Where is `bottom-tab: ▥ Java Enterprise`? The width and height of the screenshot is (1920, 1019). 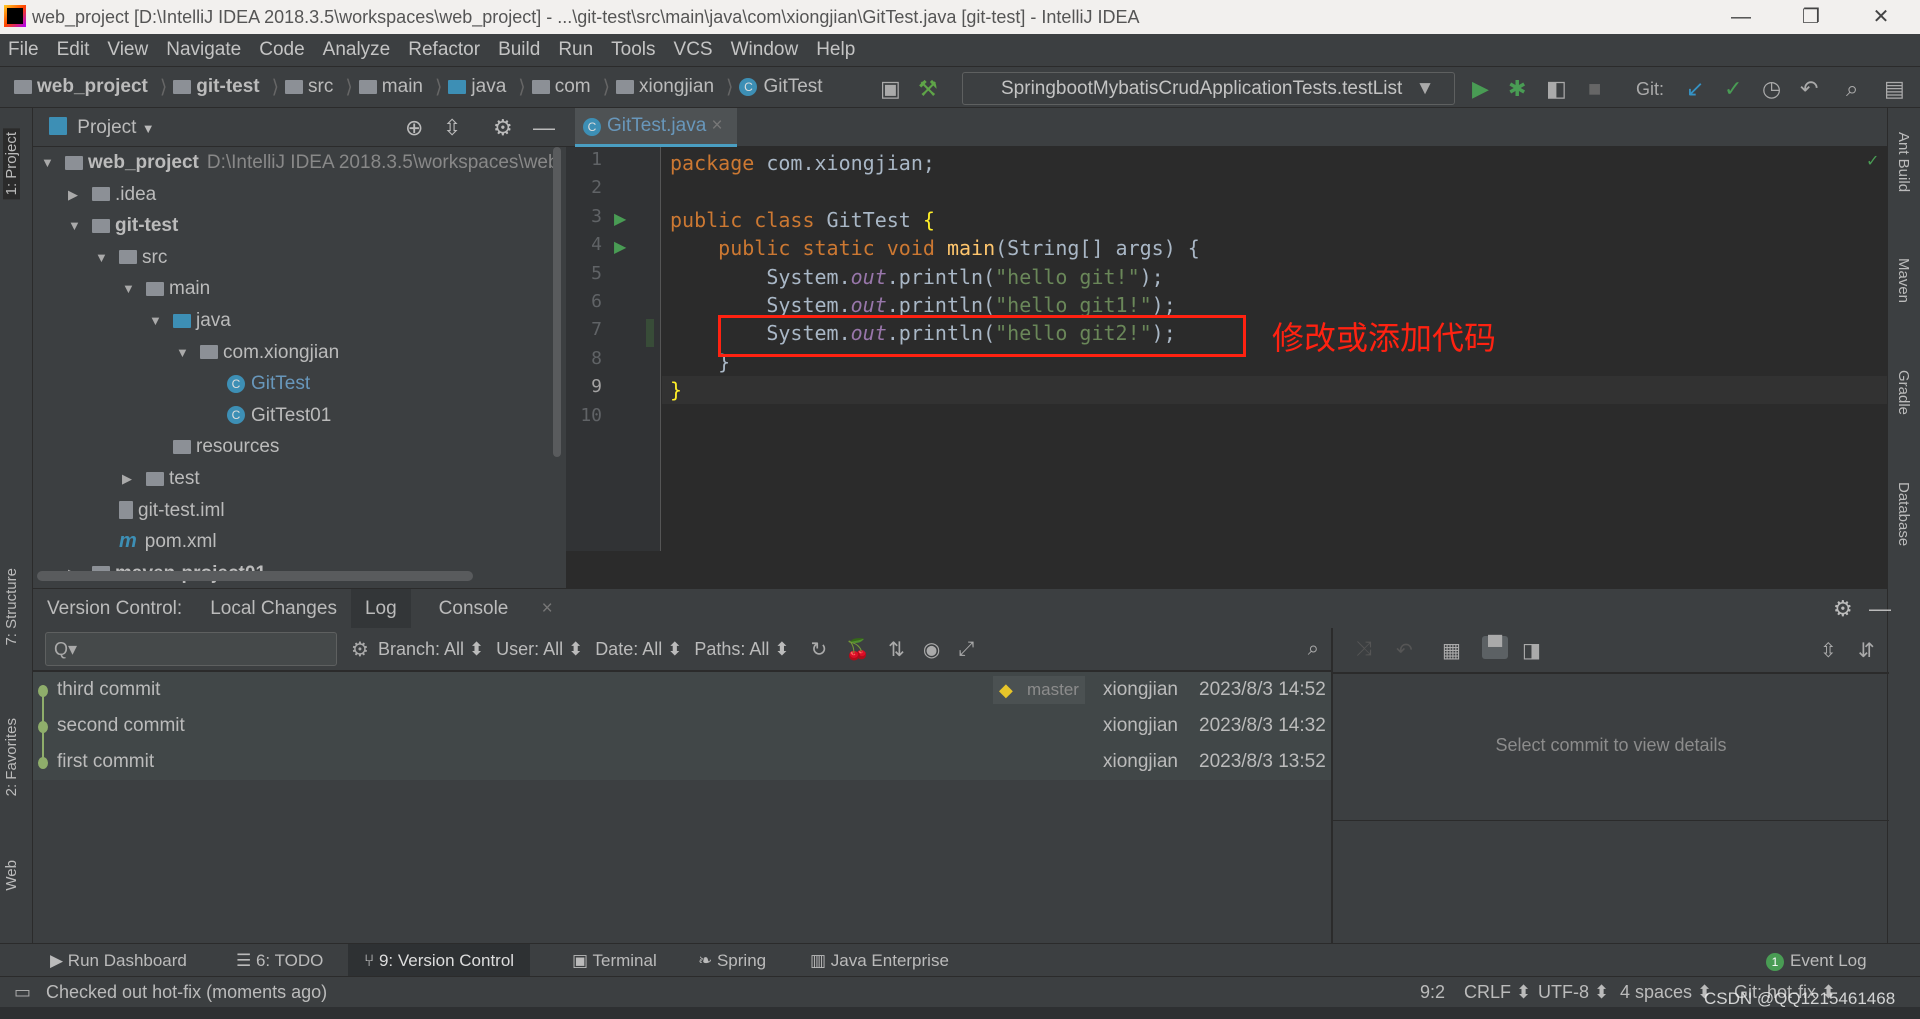
bottom-tab: ▥ Java Enterprise is located at coordinates (879, 960).